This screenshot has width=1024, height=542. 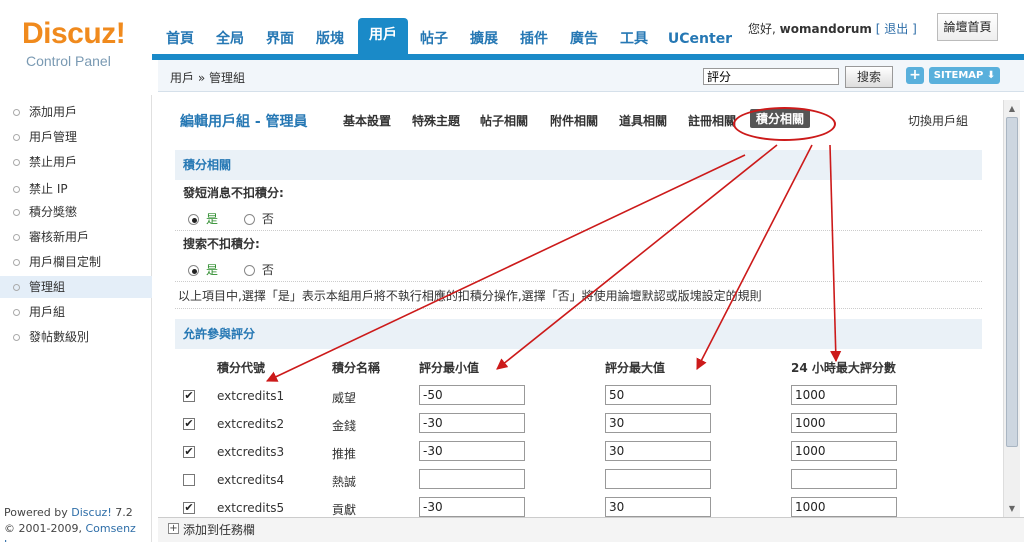 I want to click on sidebar-item-credit-reward: 積分獎懲, so click(x=76, y=212).